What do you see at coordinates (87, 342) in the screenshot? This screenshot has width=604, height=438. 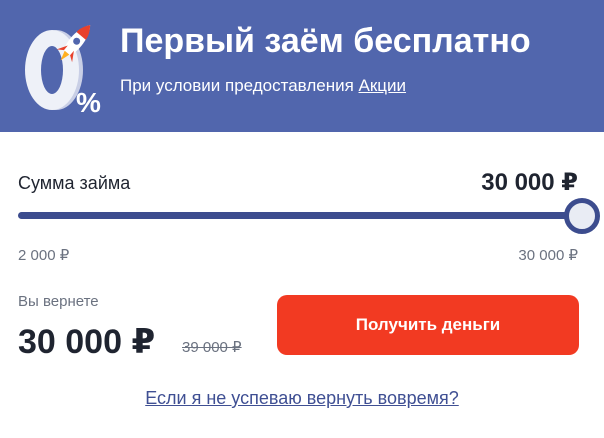 I see `repay-amount: 30 000 ₽` at bounding box center [87, 342].